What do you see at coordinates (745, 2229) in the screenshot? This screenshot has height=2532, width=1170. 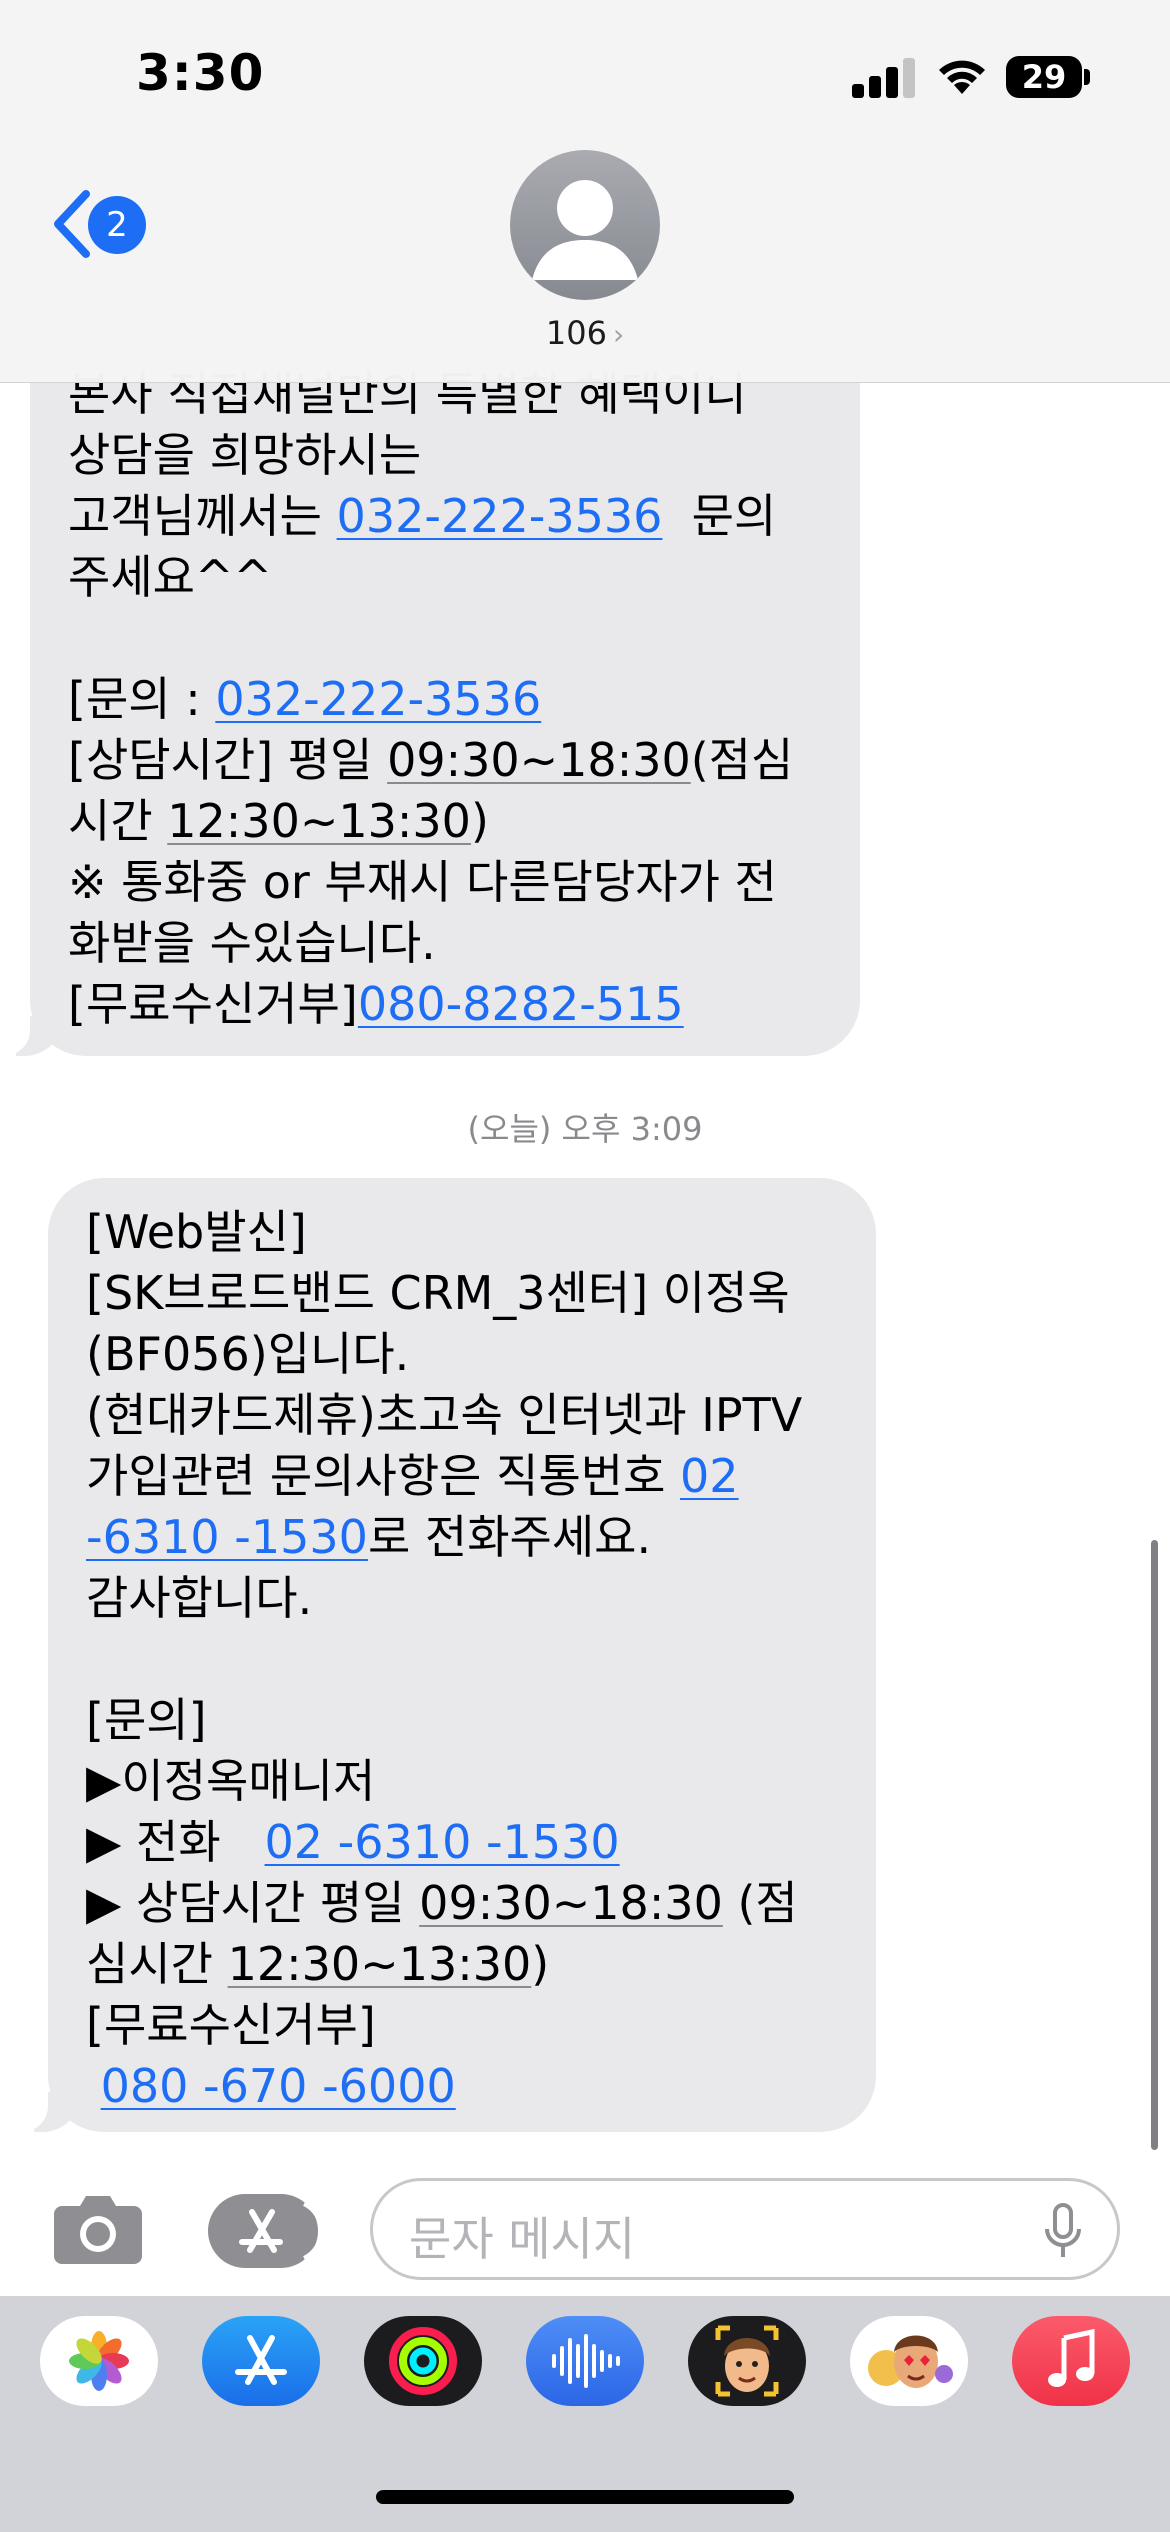 I see `message-input: 문자 메시지` at bounding box center [745, 2229].